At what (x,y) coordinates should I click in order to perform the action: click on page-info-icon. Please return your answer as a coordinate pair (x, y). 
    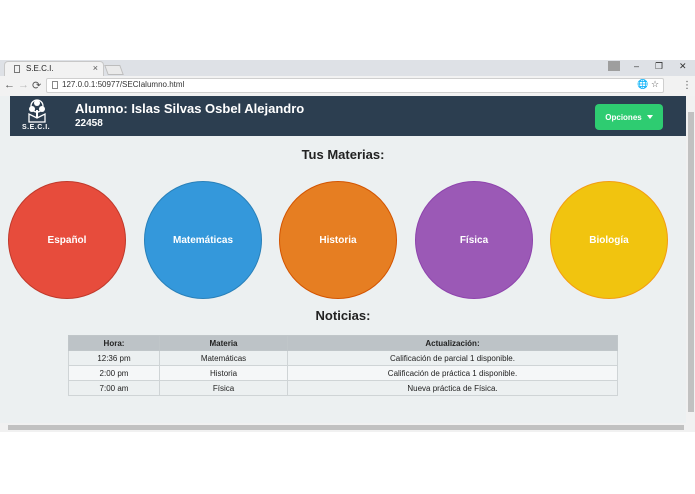
    Looking at the image, I should click on (55, 85).